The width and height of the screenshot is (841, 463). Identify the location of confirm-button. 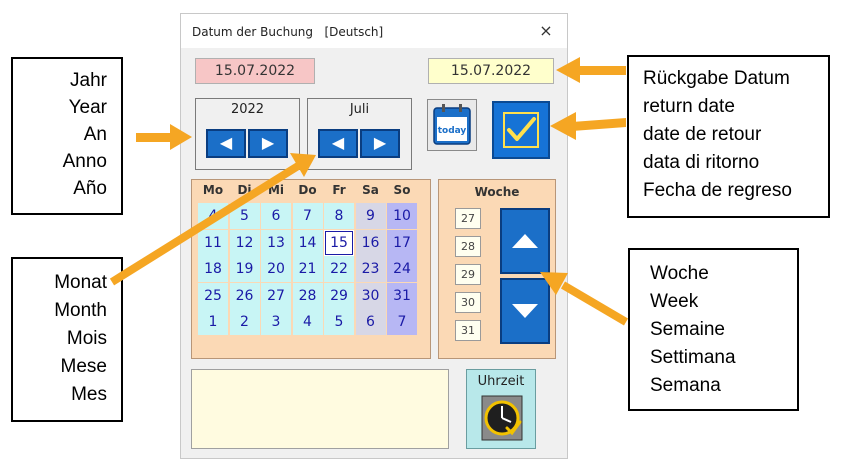
(521, 130).